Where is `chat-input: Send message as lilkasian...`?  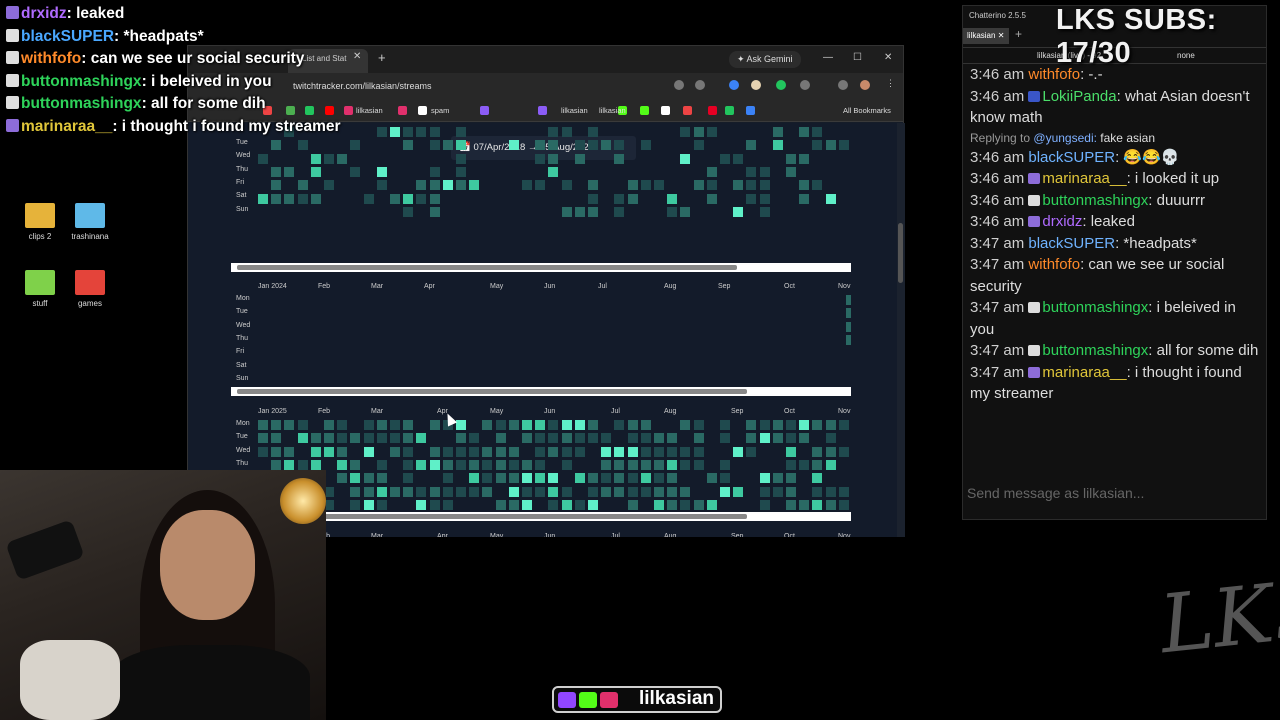
chat-input: Send message as lilkasian... is located at coordinates (1055, 493).